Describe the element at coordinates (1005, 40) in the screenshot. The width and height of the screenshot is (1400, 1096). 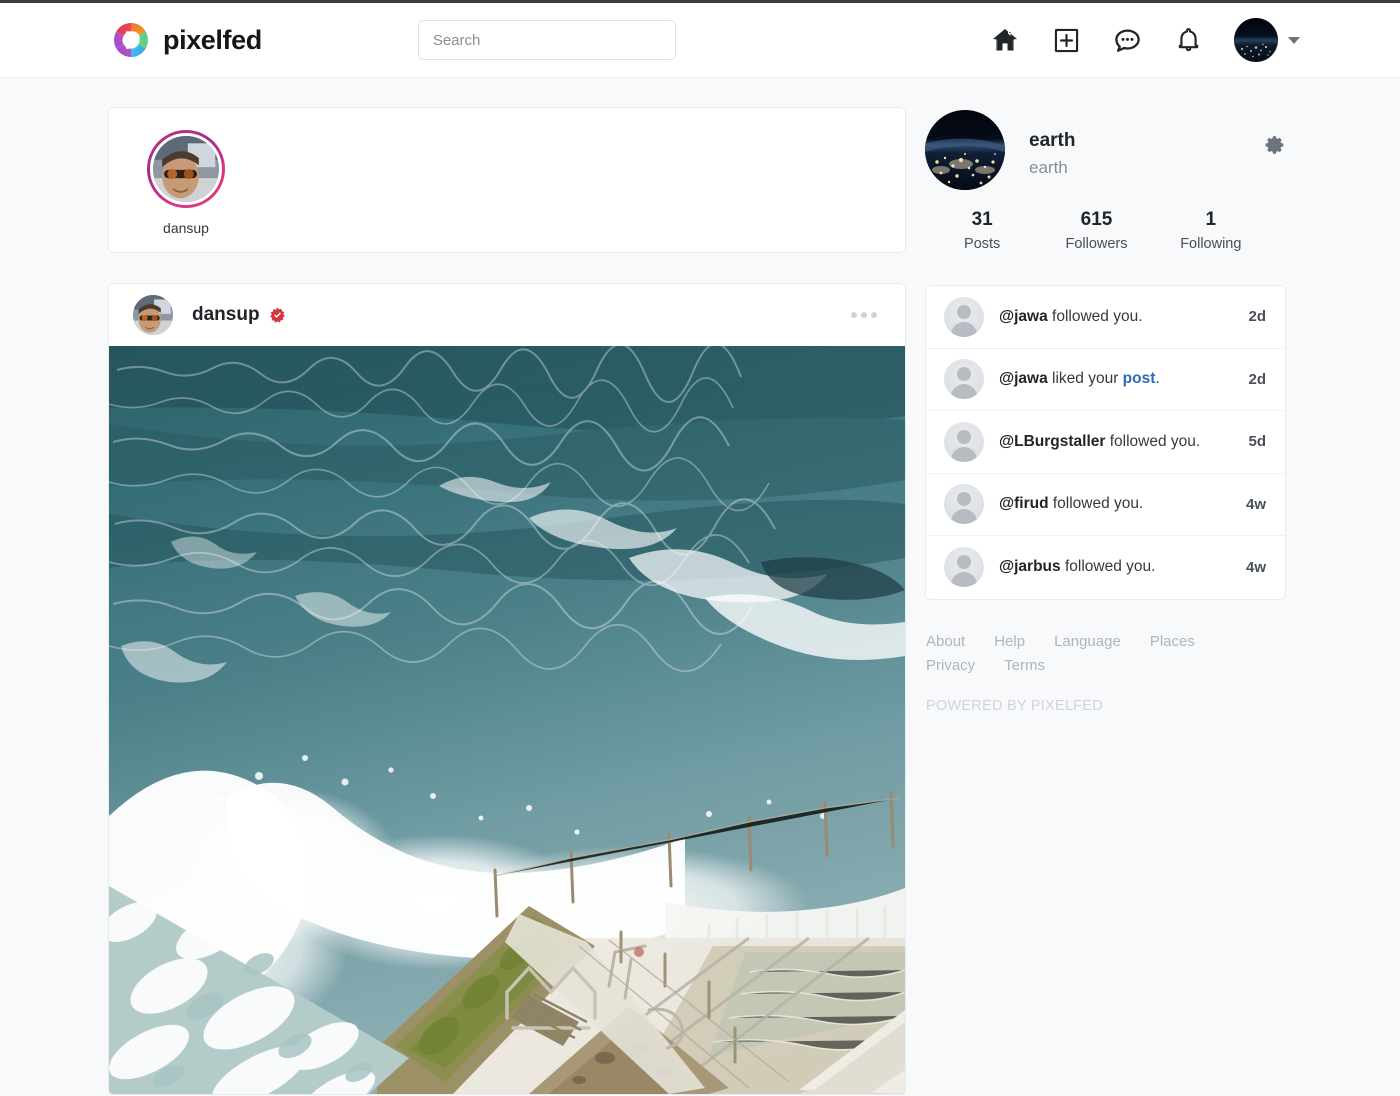
I see `home-icon` at that location.